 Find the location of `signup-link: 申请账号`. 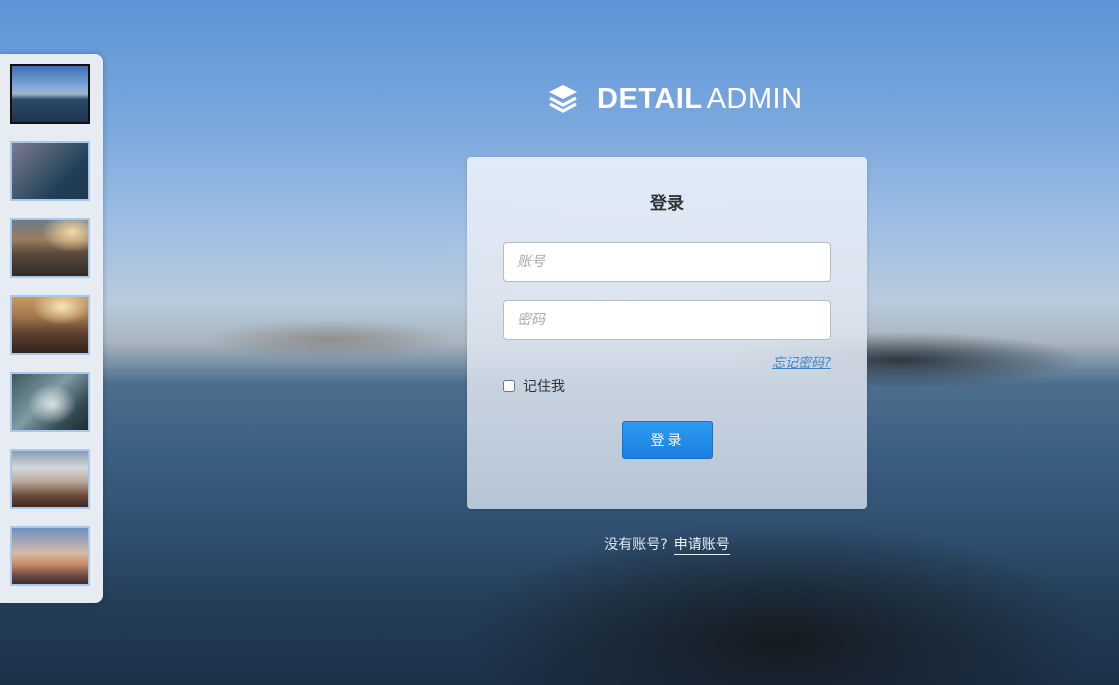

signup-link: 申请账号 is located at coordinates (701, 546).